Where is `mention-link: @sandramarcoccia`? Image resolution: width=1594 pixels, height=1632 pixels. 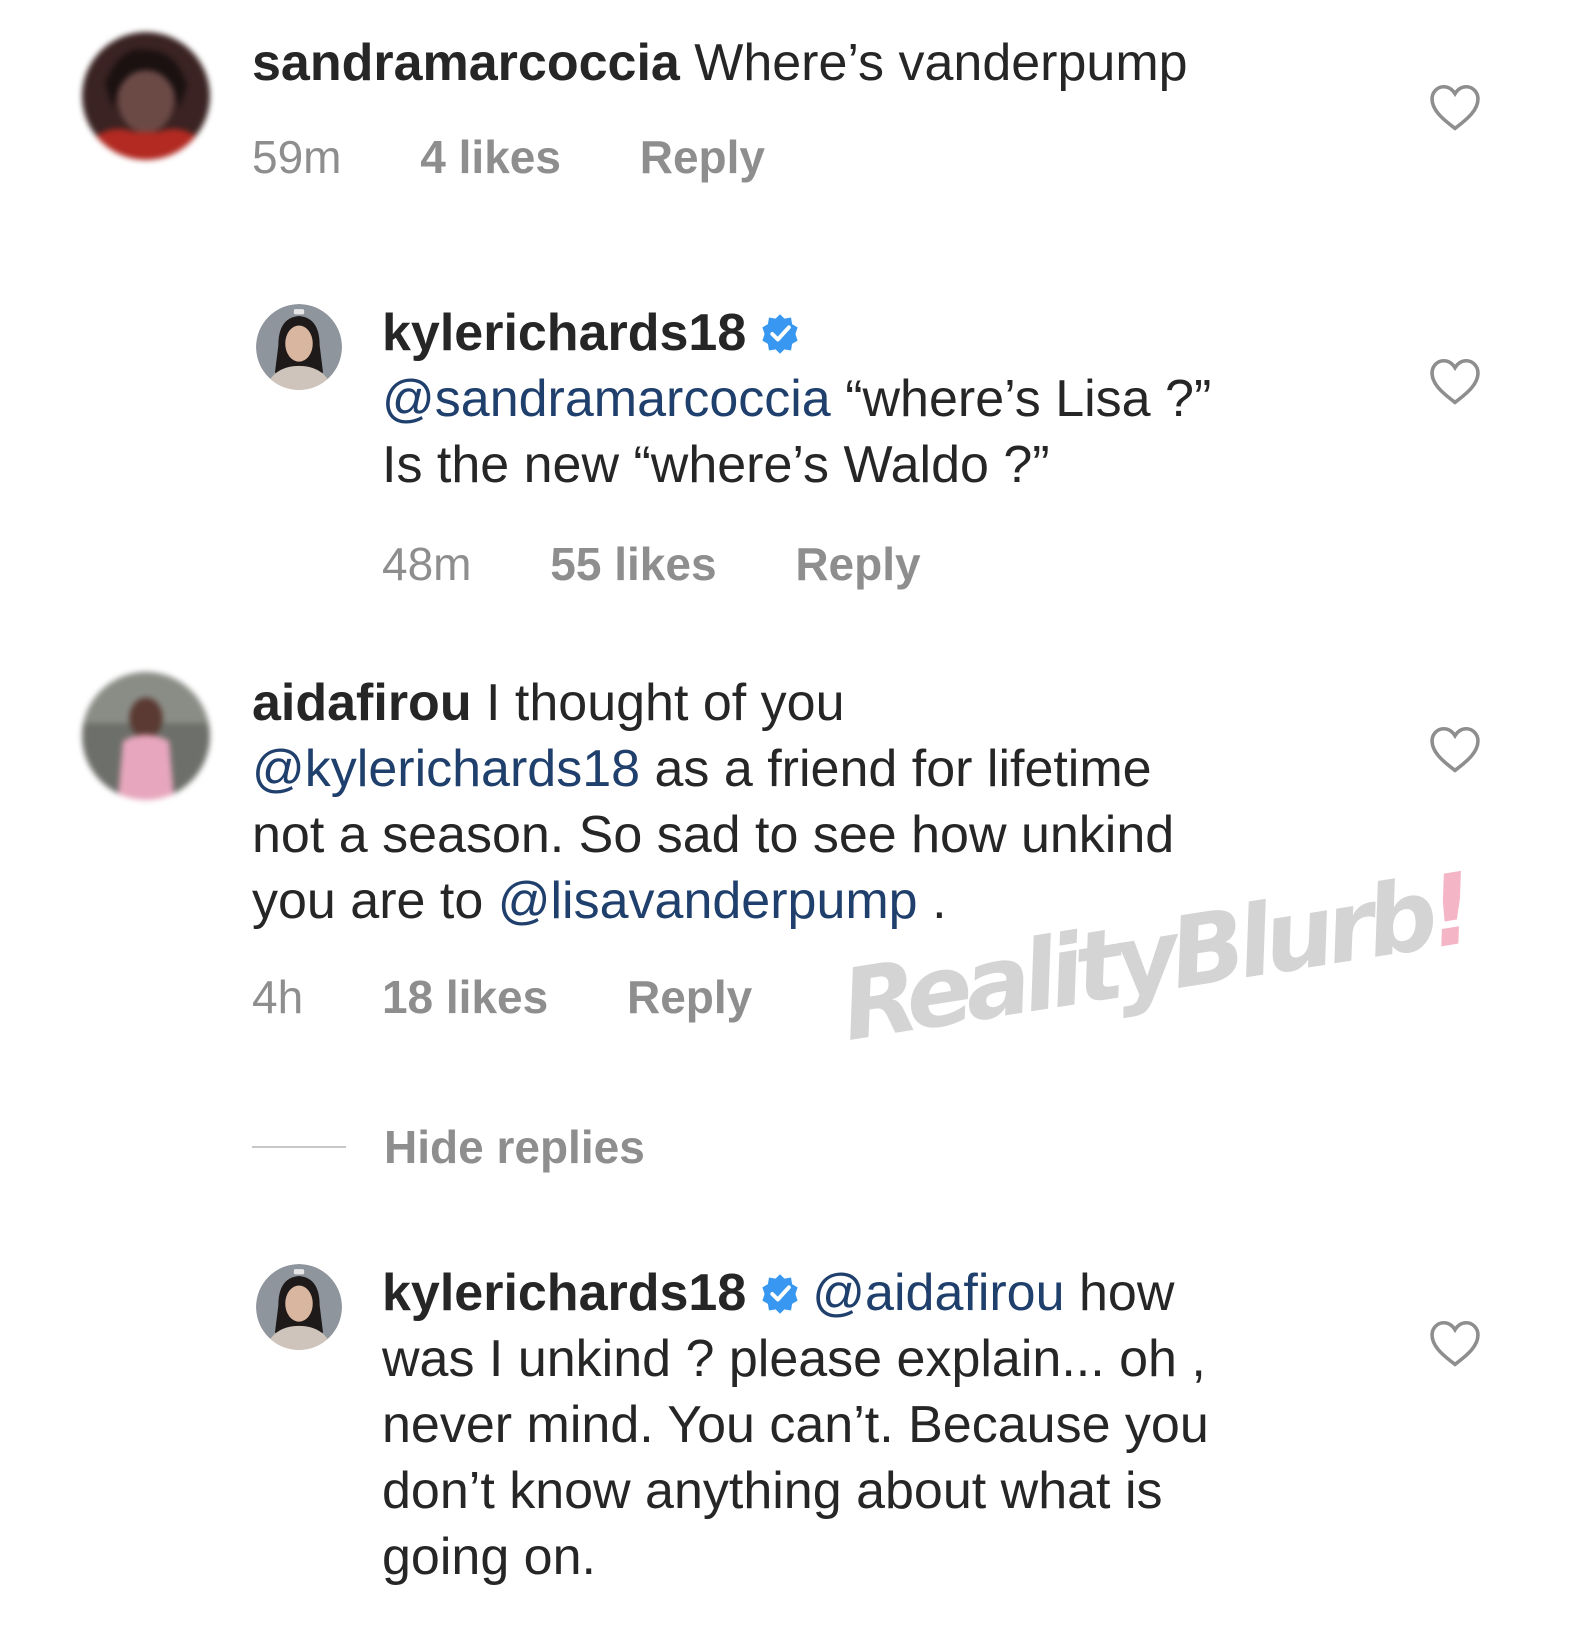 mention-link: @sandramarcoccia is located at coordinates (606, 399).